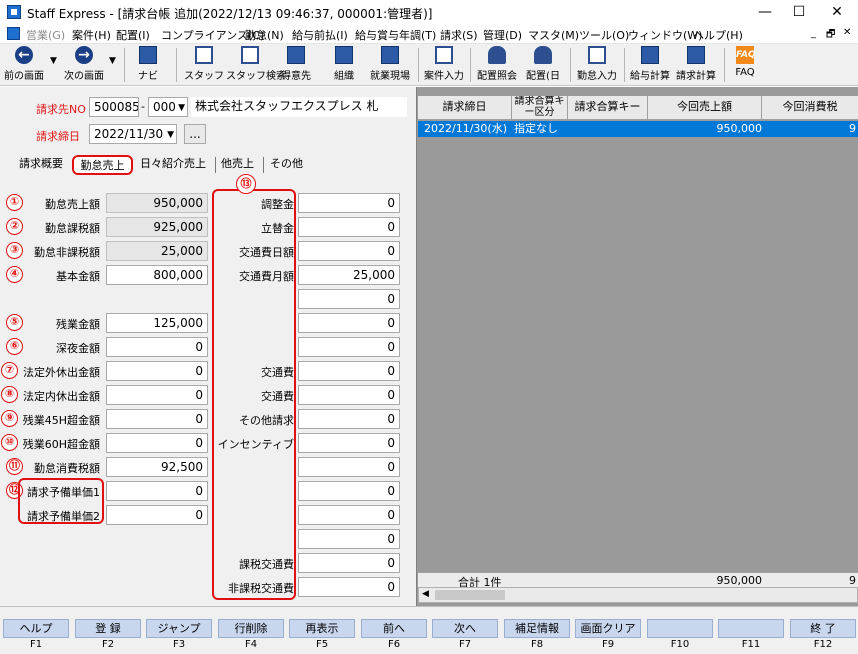 The width and height of the screenshot is (858, 654). Describe the element at coordinates (148, 65) in the screenshot. I see `navi-button: ナビ` at that location.